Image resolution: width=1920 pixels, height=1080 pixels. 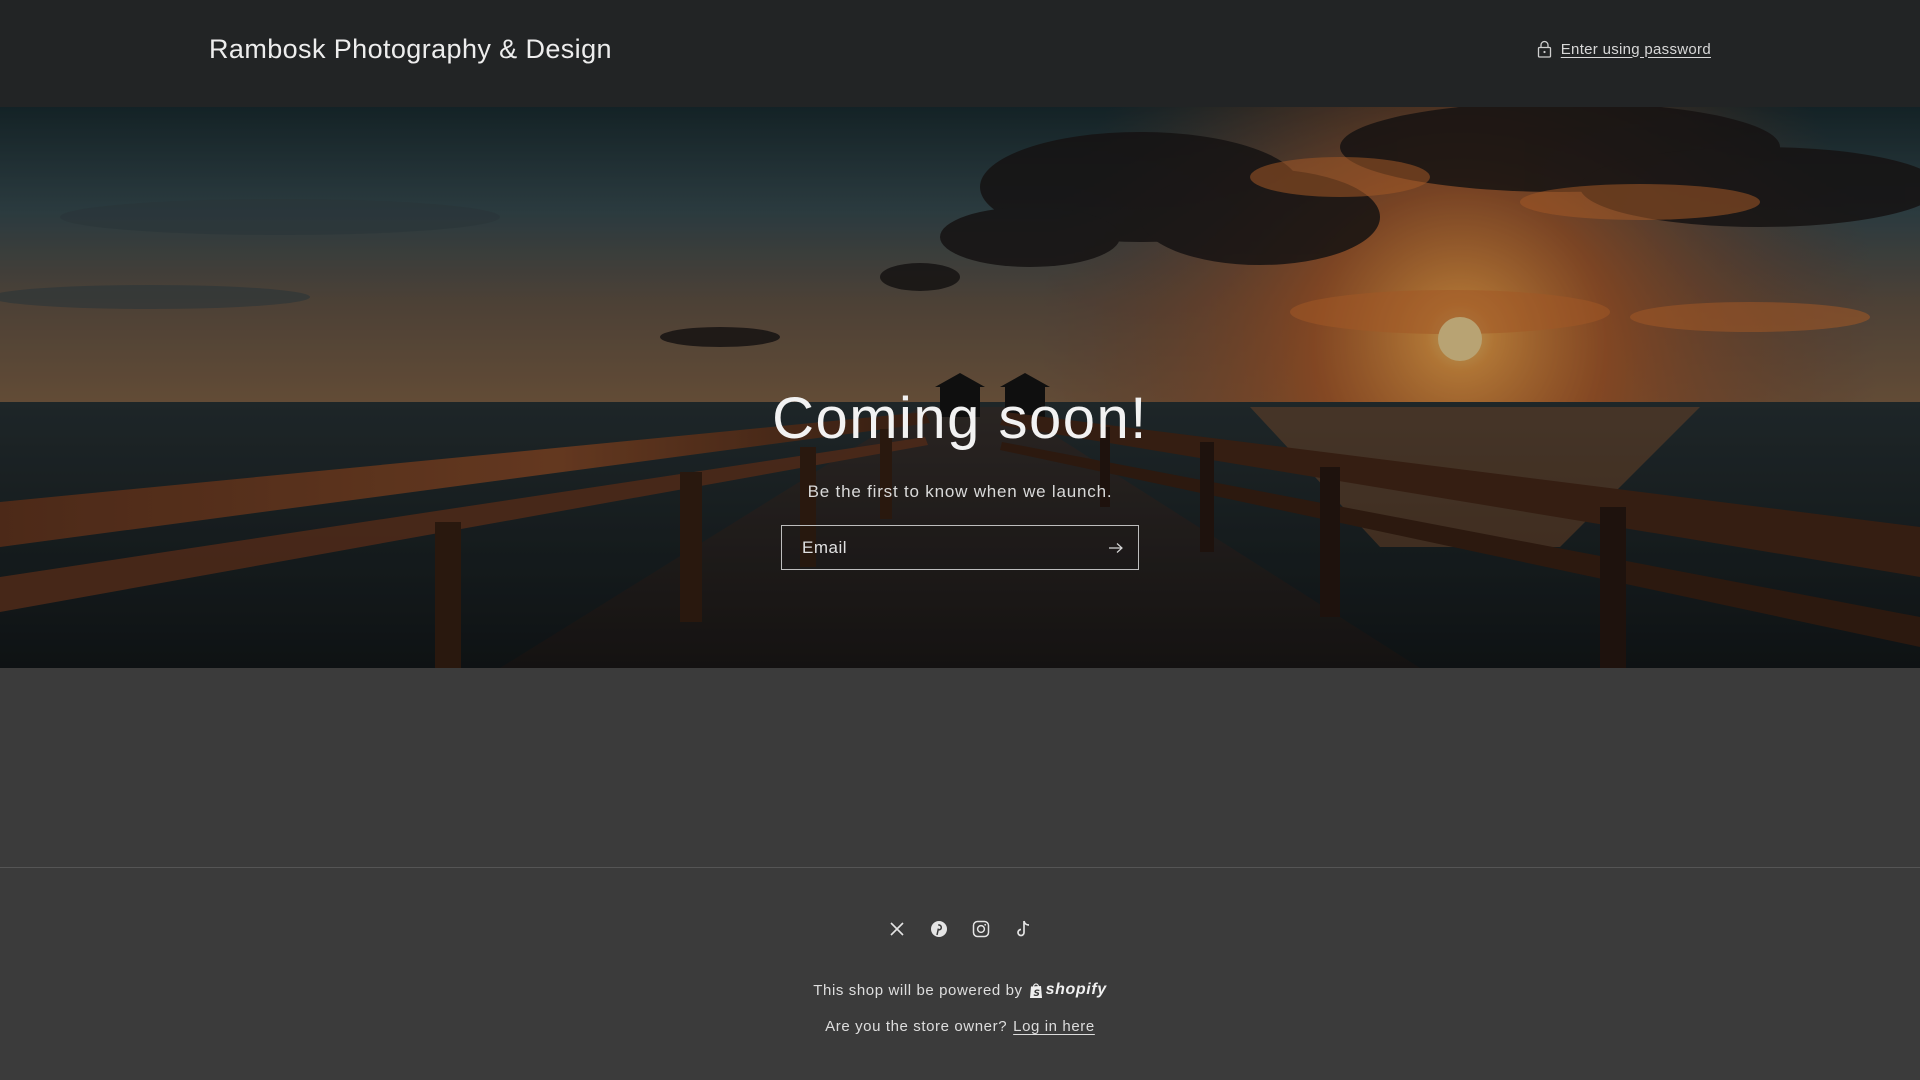 What do you see at coordinates (1036, 994) in the screenshot?
I see `svg-text: S` at bounding box center [1036, 994].